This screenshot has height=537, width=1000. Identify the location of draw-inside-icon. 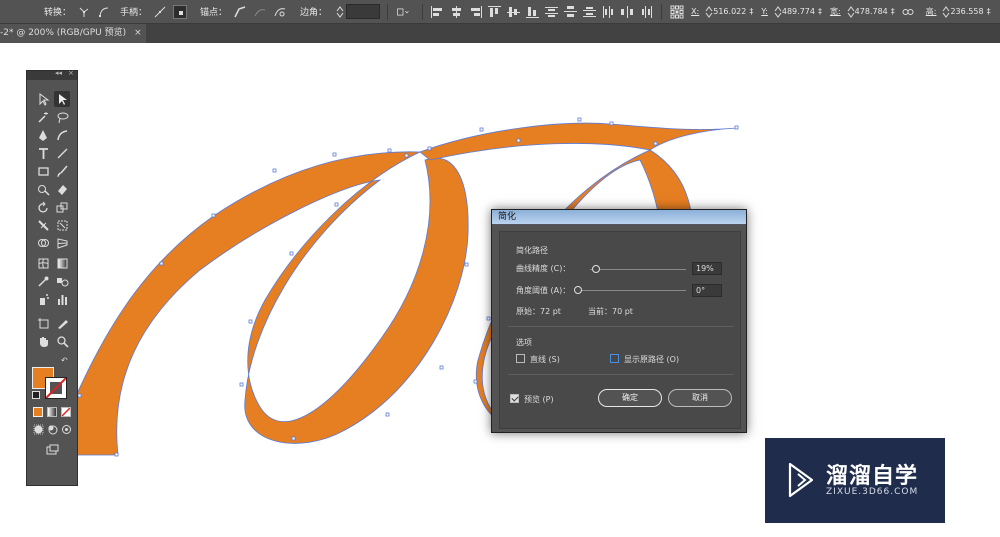
(66, 429).